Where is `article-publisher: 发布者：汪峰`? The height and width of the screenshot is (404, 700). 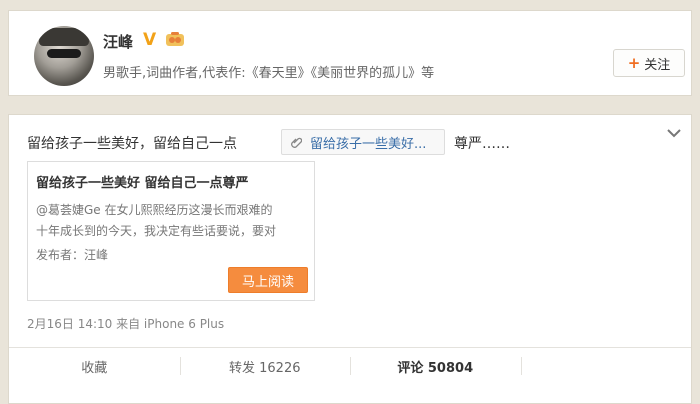 article-publisher: 发布者：汪峰 is located at coordinates (72, 255).